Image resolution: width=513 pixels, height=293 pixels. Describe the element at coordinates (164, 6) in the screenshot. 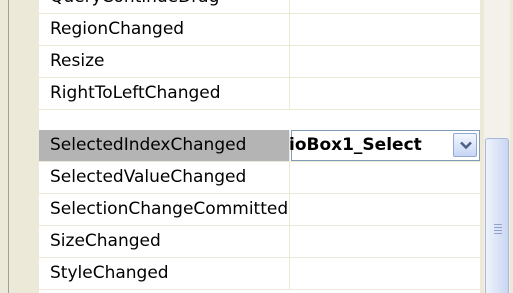

I see `event-name: QueryContinueDrag` at that location.